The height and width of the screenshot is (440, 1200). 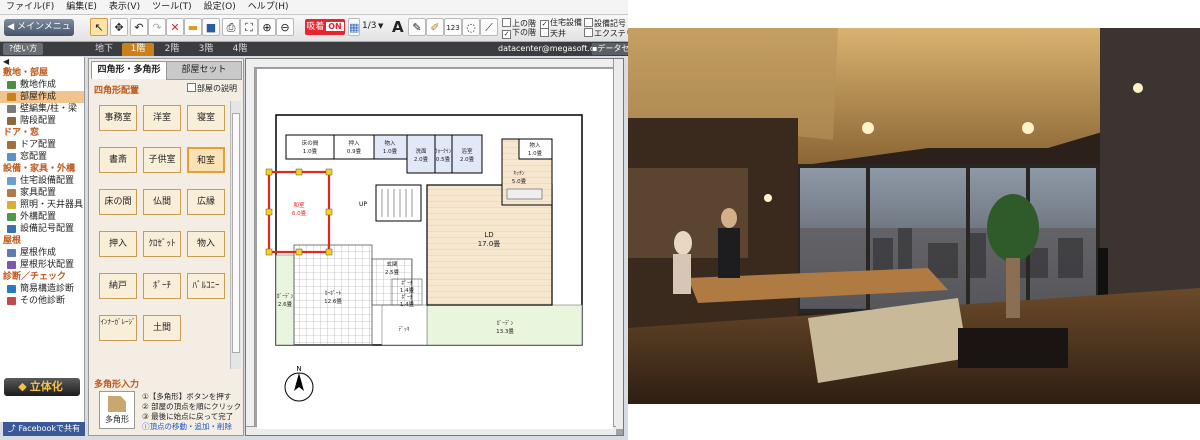 What do you see at coordinates (162, 118) in the screenshot?
I see `room-button: 洋室` at bounding box center [162, 118].